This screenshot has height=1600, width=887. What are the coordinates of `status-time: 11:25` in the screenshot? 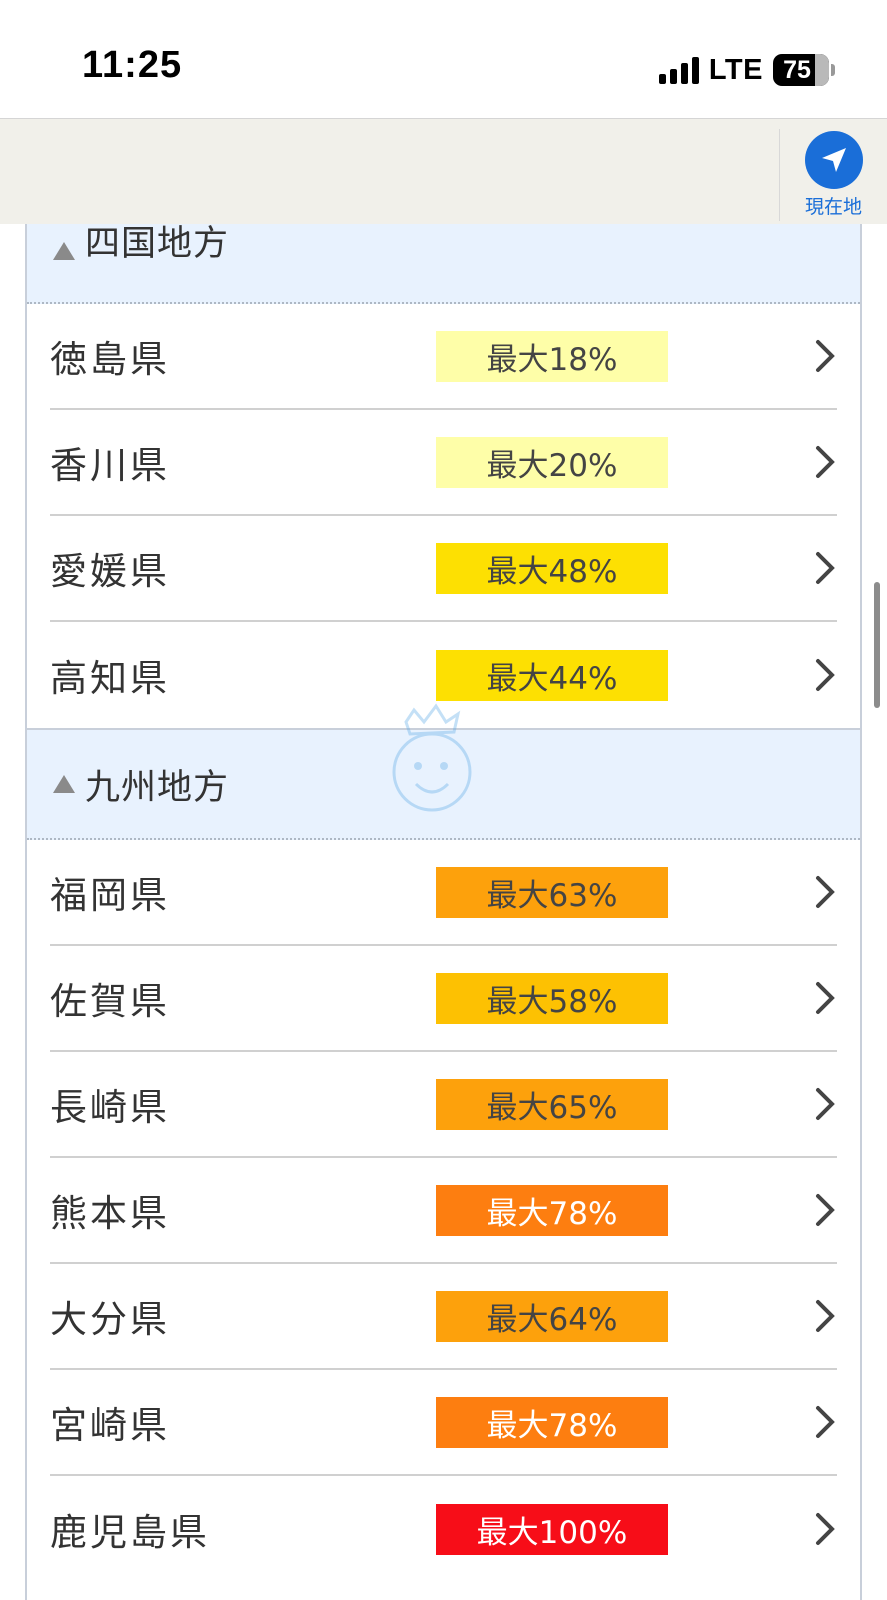 It's located at (132, 65).